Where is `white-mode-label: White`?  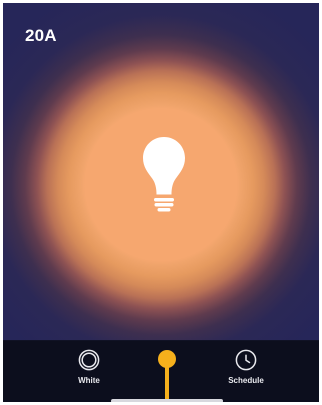 white-mode-label: White is located at coordinates (89, 380).